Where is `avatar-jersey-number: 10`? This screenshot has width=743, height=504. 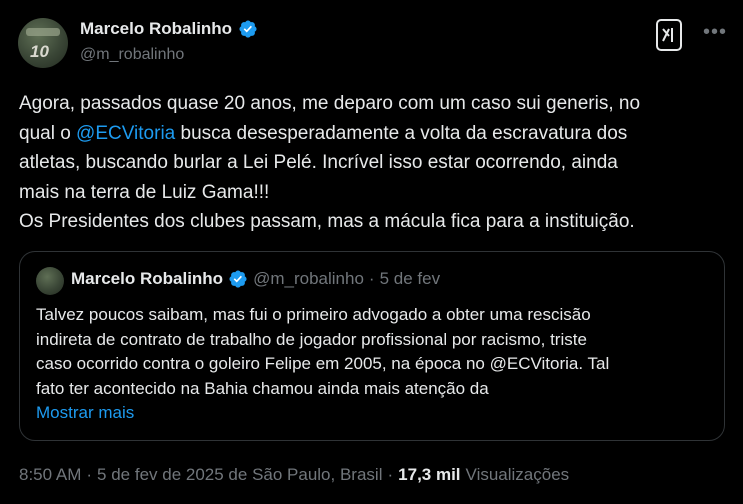 avatar-jersey-number: 10 is located at coordinates (39, 51).